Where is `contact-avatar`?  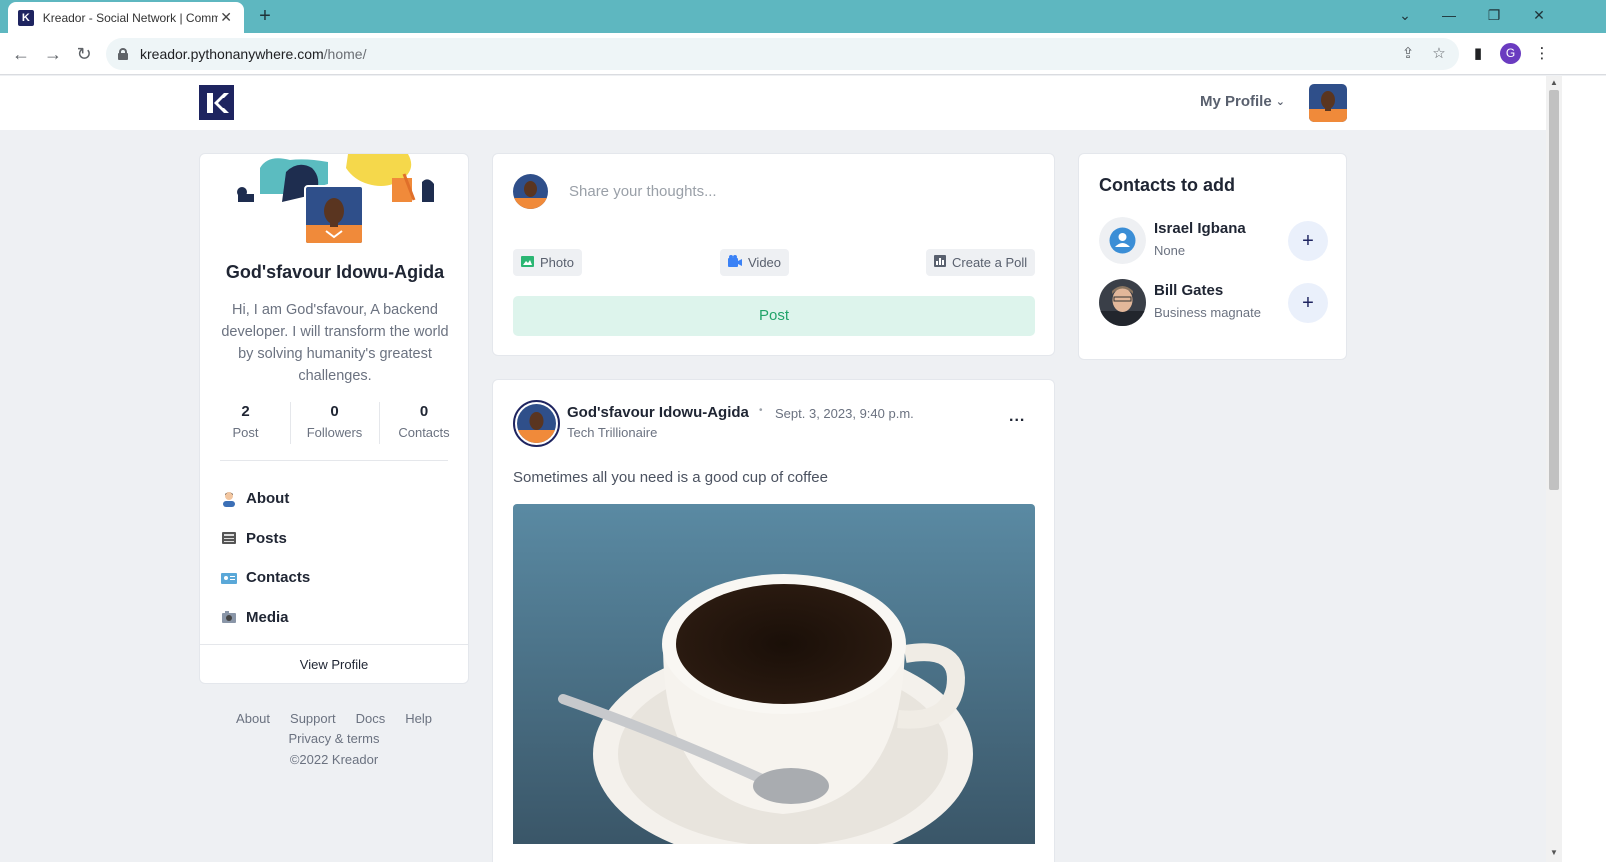 contact-avatar is located at coordinates (1122, 302).